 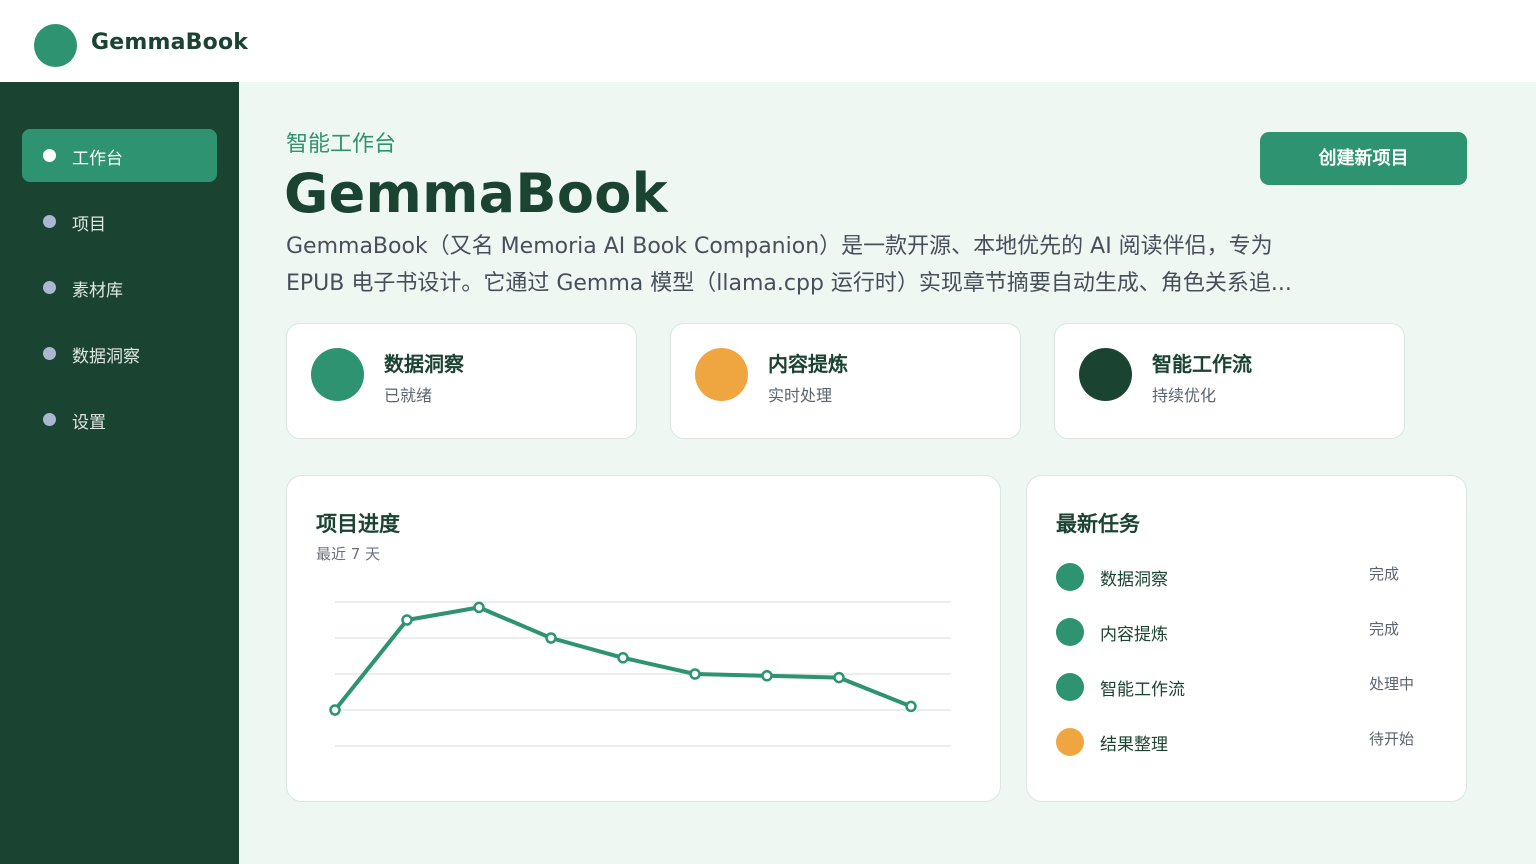 I want to click on task-label: 结果整理, so click(x=1134, y=745).